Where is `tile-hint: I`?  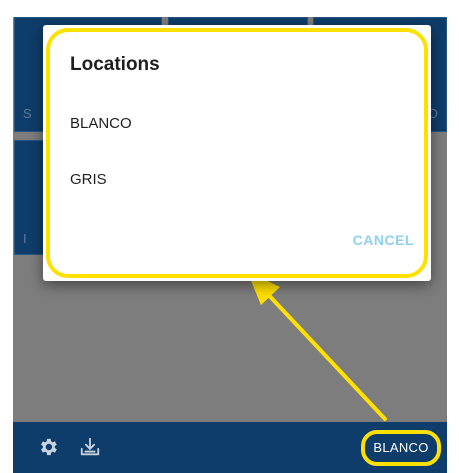
tile-hint: I is located at coordinates (25, 238).